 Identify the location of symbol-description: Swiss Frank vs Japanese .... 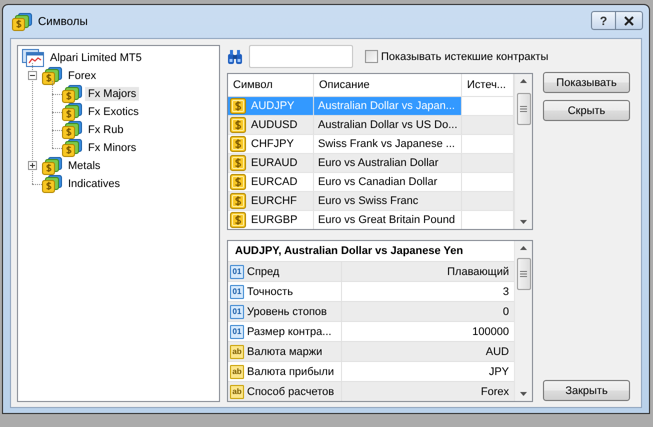
(386, 144).